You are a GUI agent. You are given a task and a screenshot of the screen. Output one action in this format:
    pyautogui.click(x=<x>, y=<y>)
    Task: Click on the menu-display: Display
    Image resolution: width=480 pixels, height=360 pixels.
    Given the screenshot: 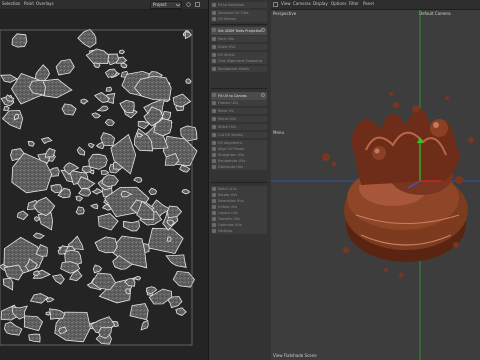 What is the action you would take?
    pyautogui.click(x=320, y=3)
    